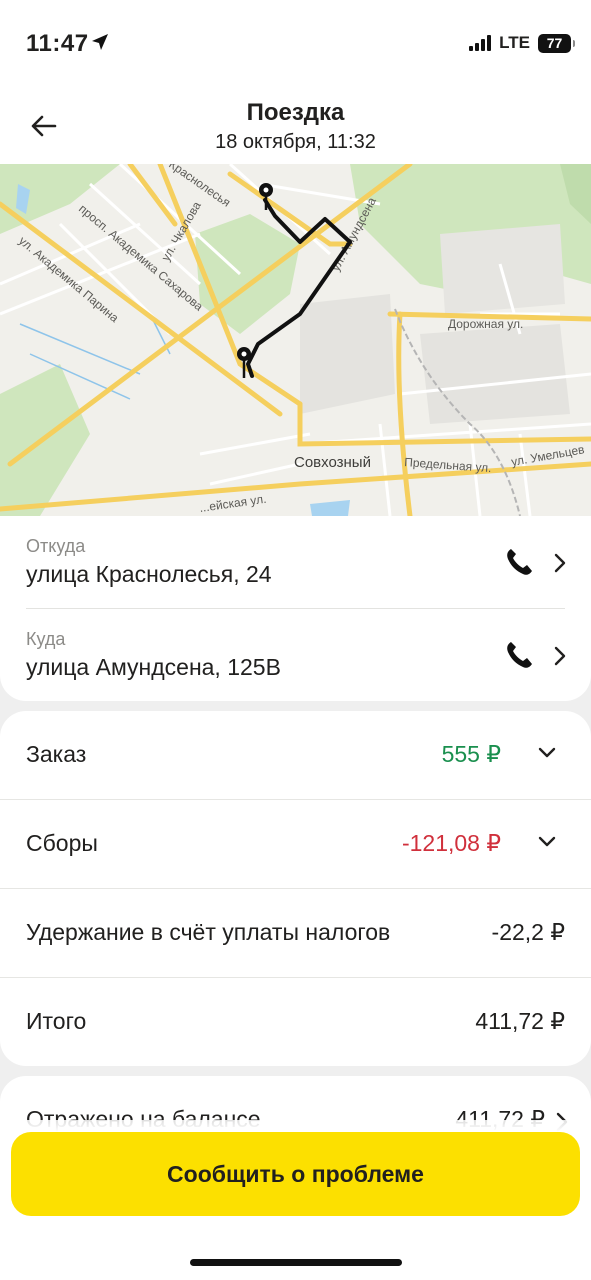 This screenshot has height=1280, width=591. What do you see at coordinates (295, 844) in the screenshot?
I see `fees-row: Сборы -121,08 ₽` at bounding box center [295, 844].